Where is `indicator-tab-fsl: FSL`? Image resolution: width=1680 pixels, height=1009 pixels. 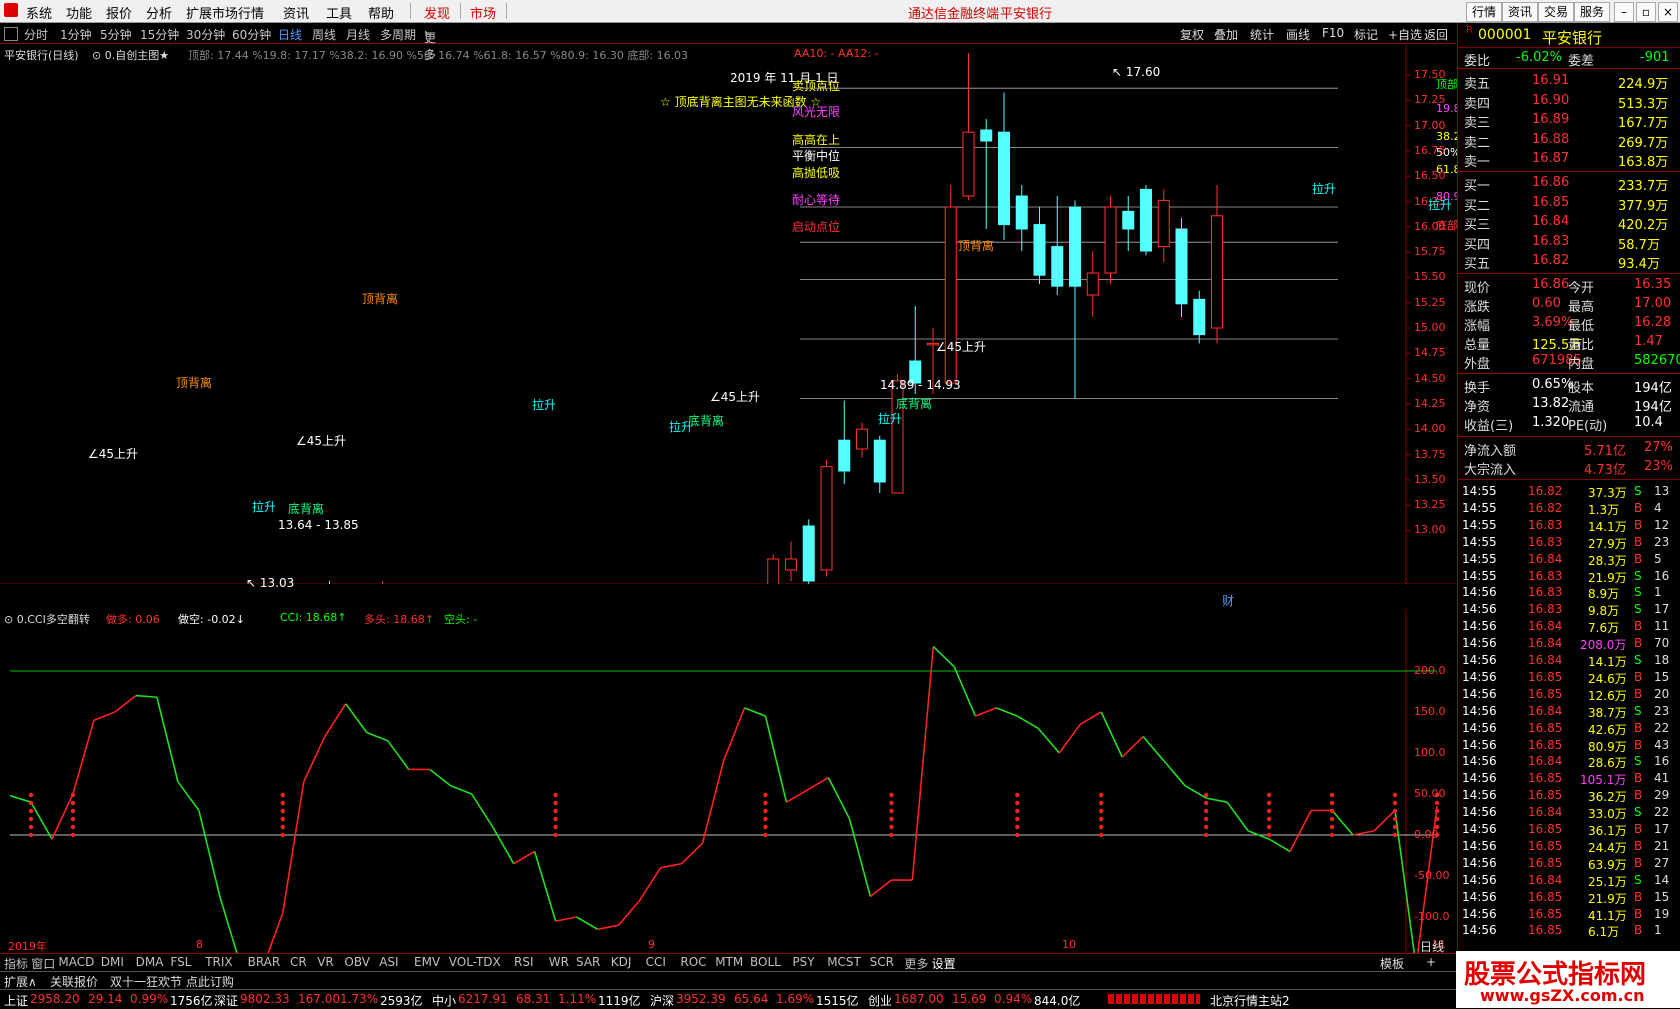
indicator-tab-fsl: FSL is located at coordinates (180, 962).